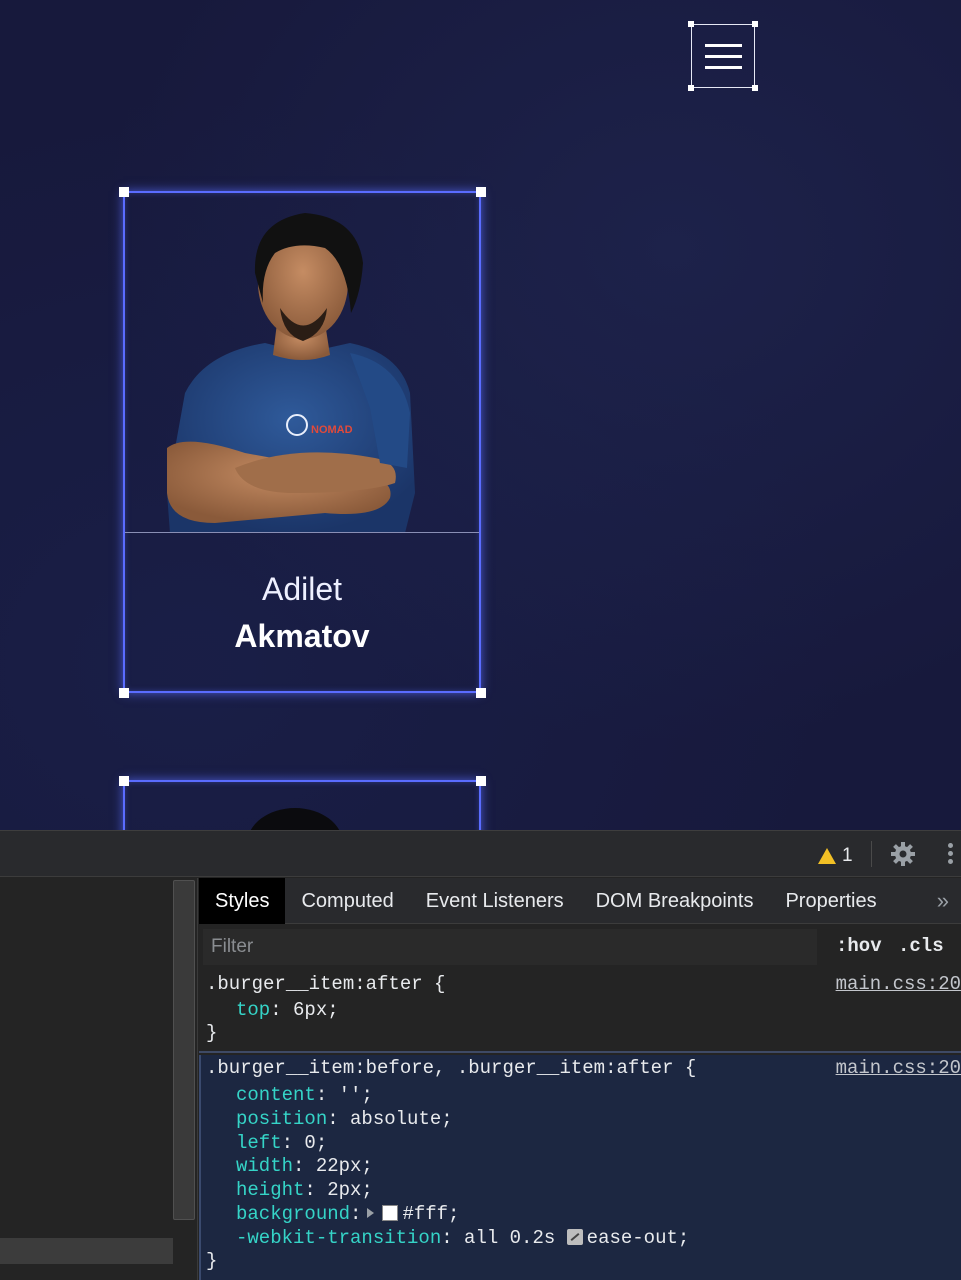 The height and width of the screenshot is (1280, 961). Describe the element at coordinates (200, 1167) in the screenshot. I see `rule-highlight-edge` at that location.